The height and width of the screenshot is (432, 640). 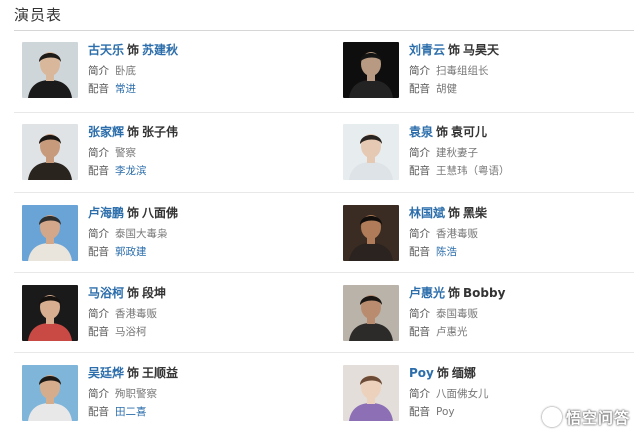 I want to click on voice-line: 配音 李龙滨, so click(x=203, y=171).